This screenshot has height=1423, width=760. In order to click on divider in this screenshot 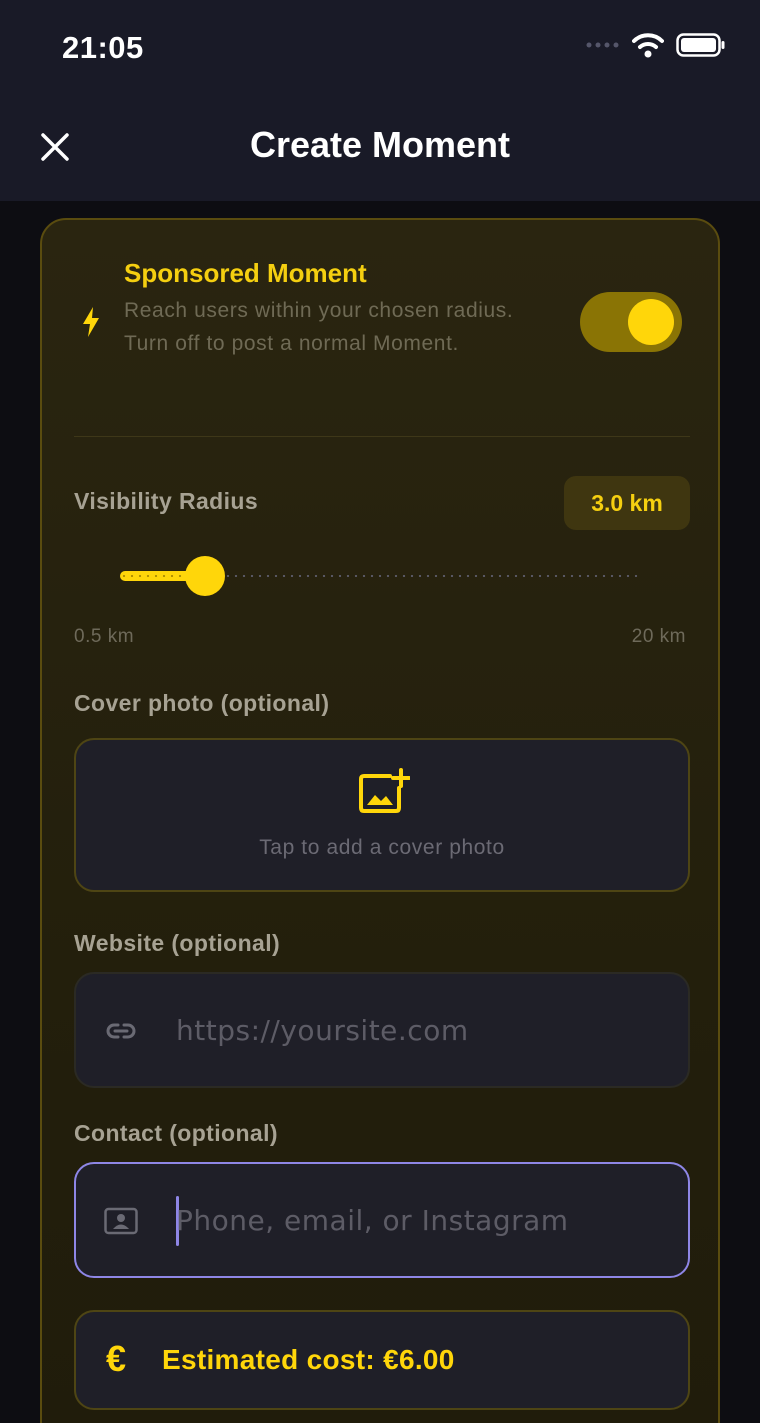, I will do `click(382, 436)`.